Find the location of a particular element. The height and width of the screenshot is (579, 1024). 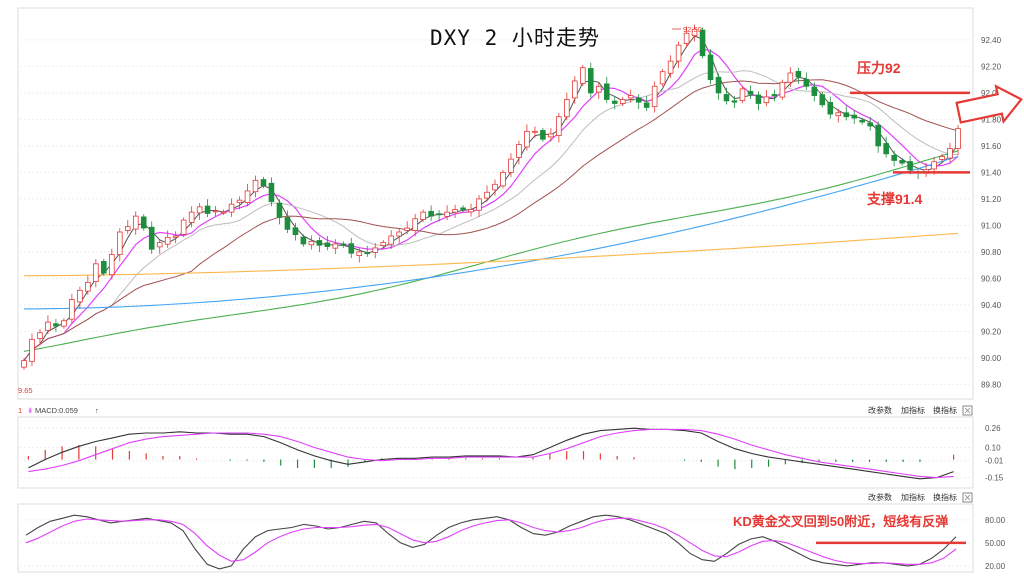

kd-change-params-button: 改参数 is located at coordinates (880, 497).